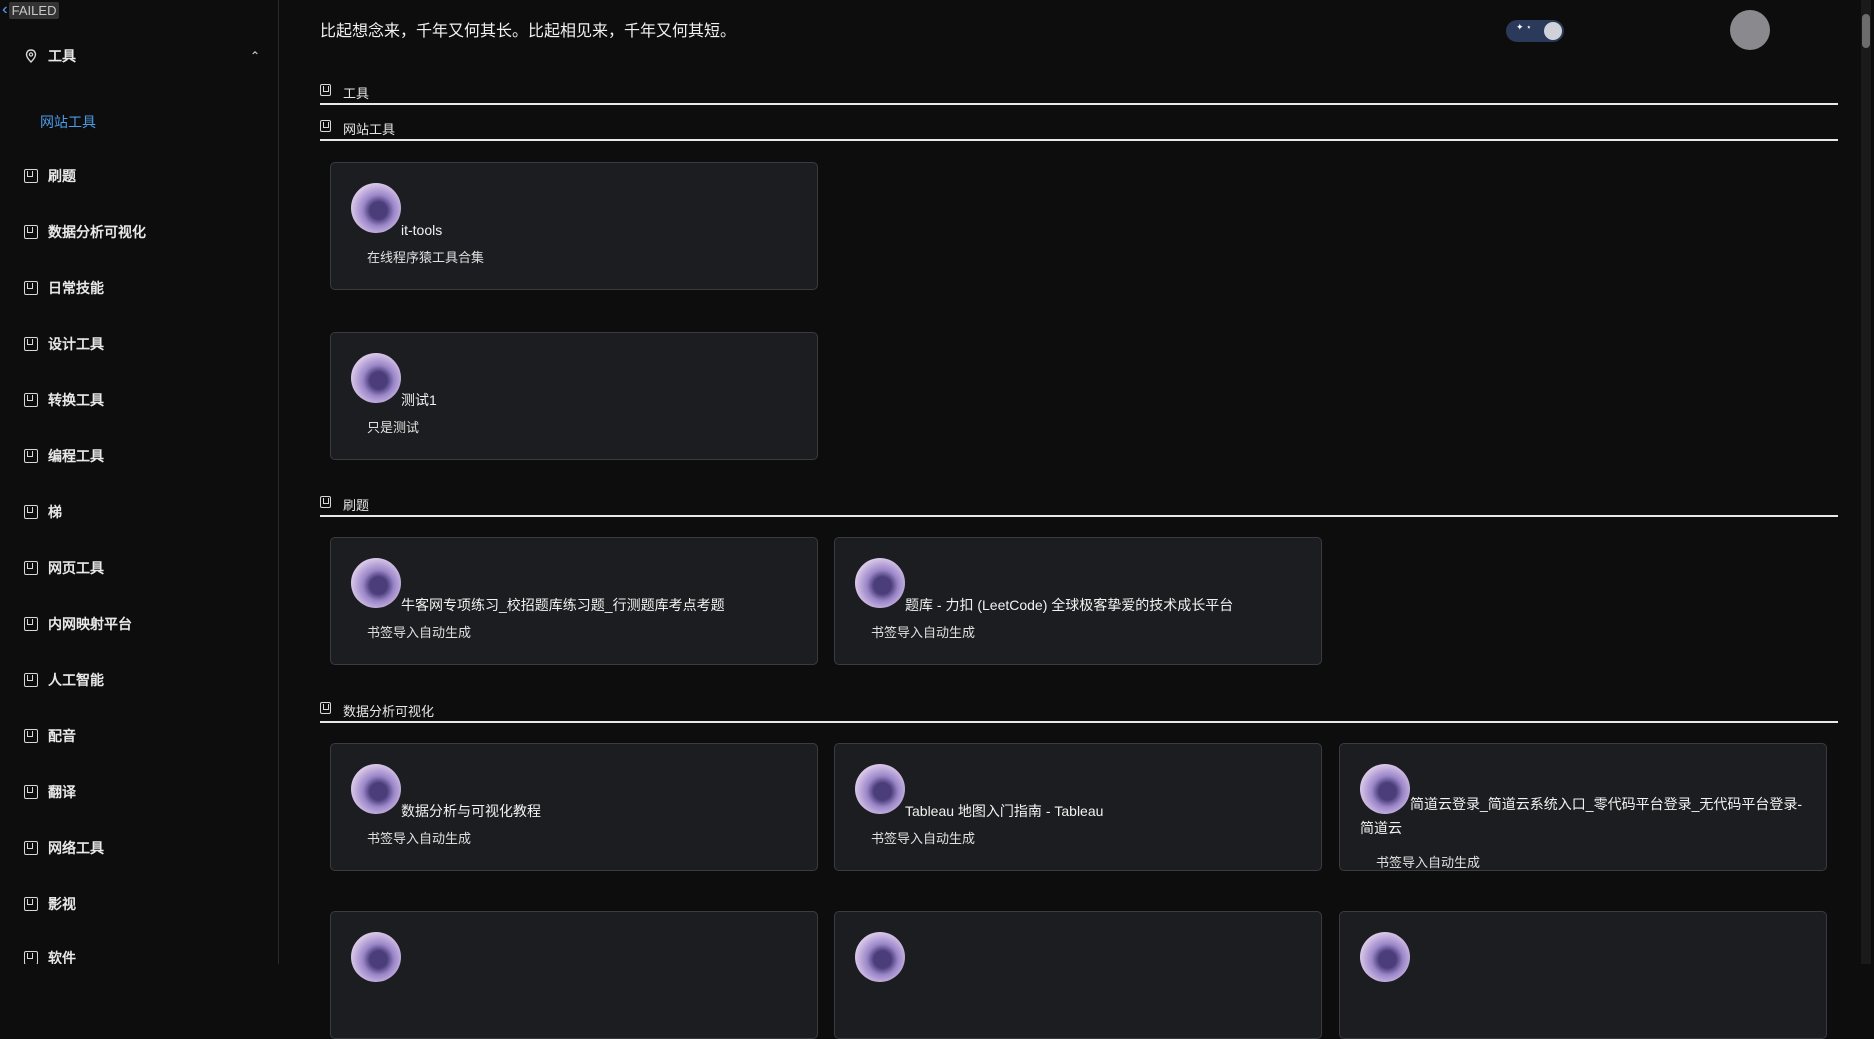 The height and width of the screenshot is (1039, 1874). Describe the element at coordinates (393, 427) in the screenshot. I see `bookmark-description: 只是测试` at that location.